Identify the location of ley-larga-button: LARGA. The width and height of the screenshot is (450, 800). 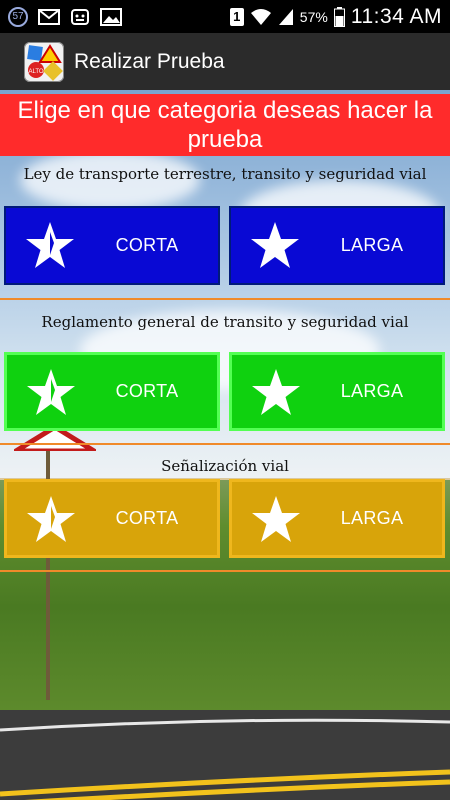
(337, 245).